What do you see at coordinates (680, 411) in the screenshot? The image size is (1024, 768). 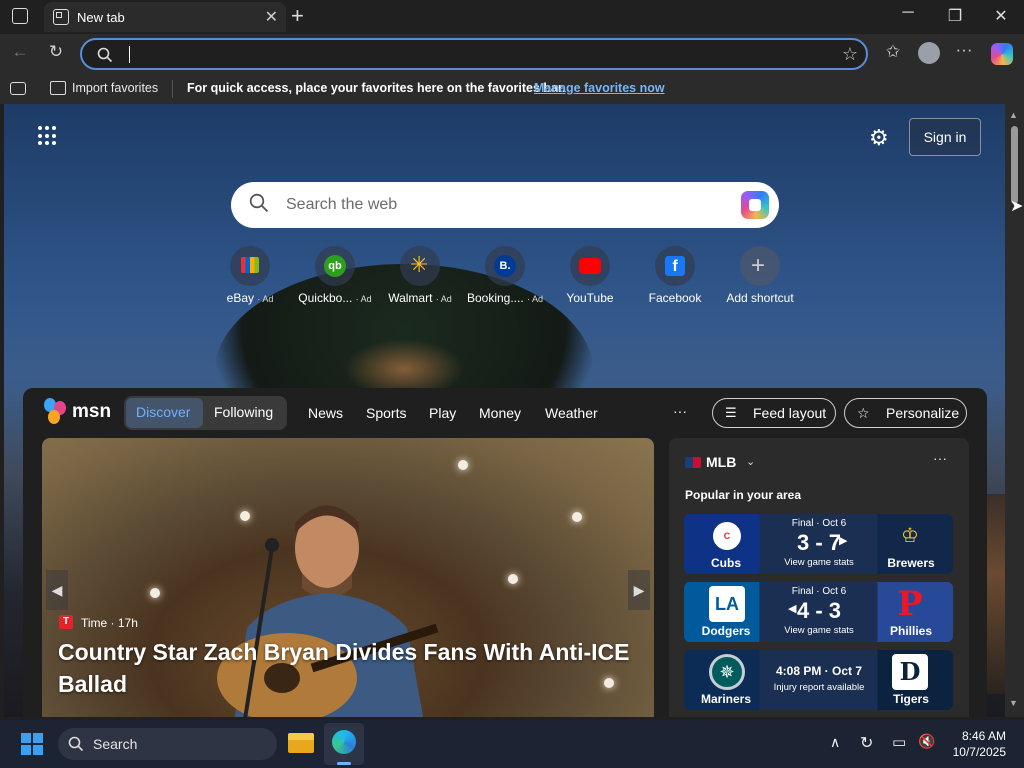 I see `more-nav-icon: ···` at bounding box center [680, 411].